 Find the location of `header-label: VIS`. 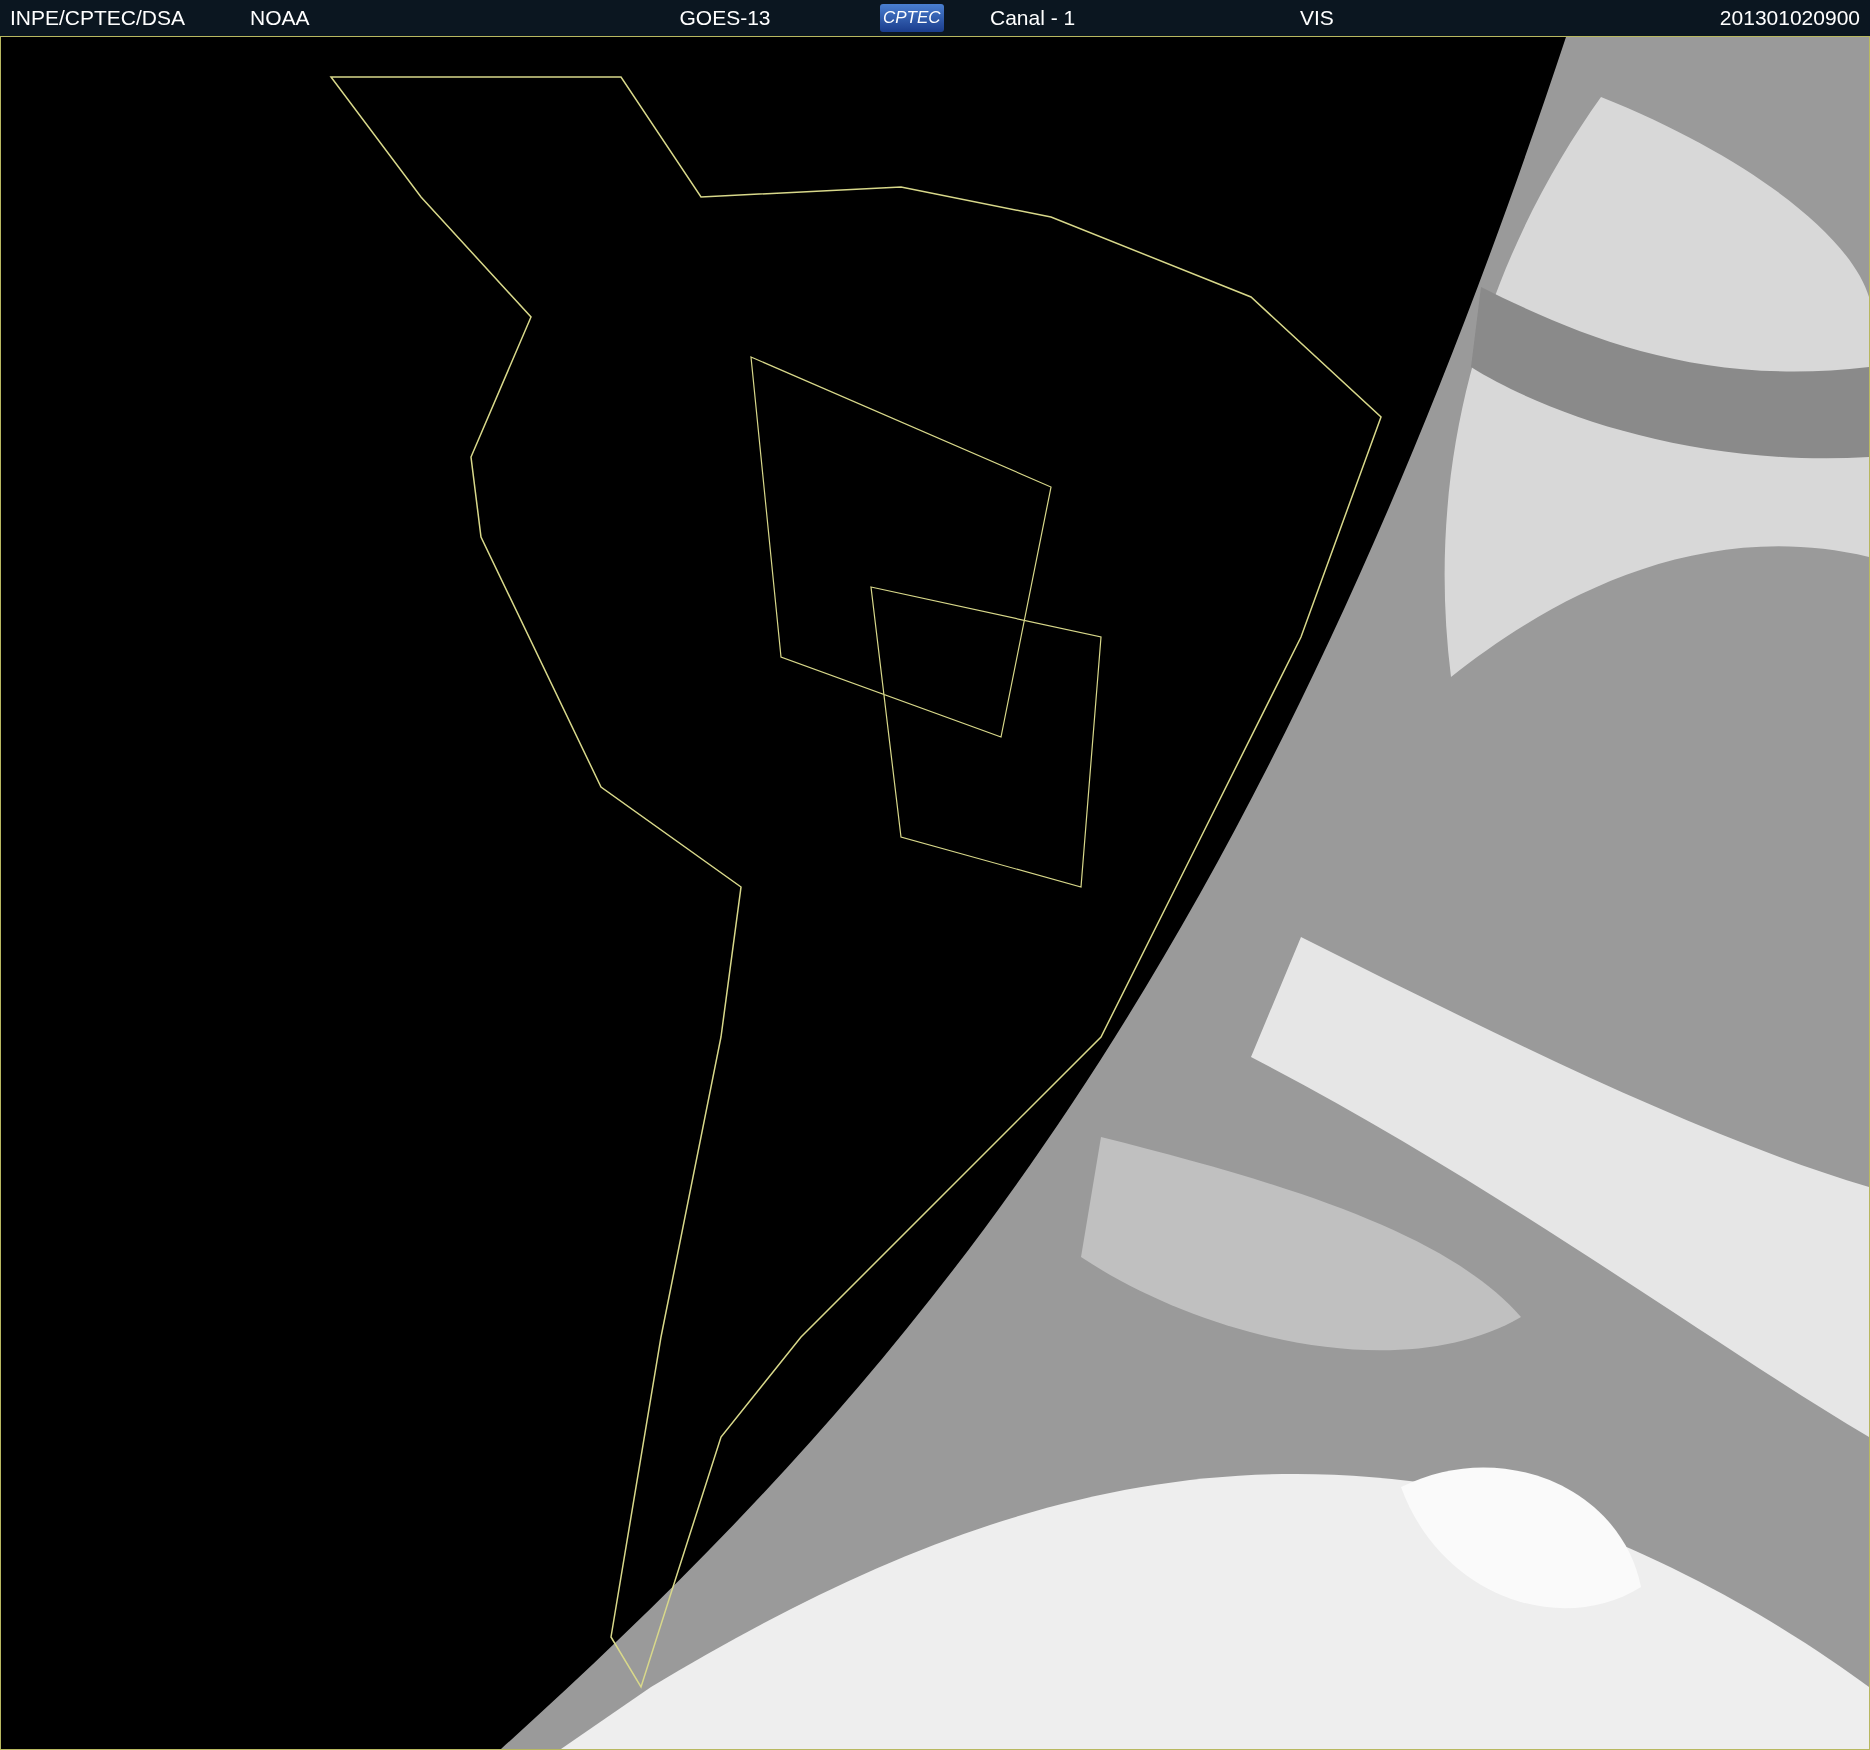

header-label: VIS is located at coordinates (1317, 18).